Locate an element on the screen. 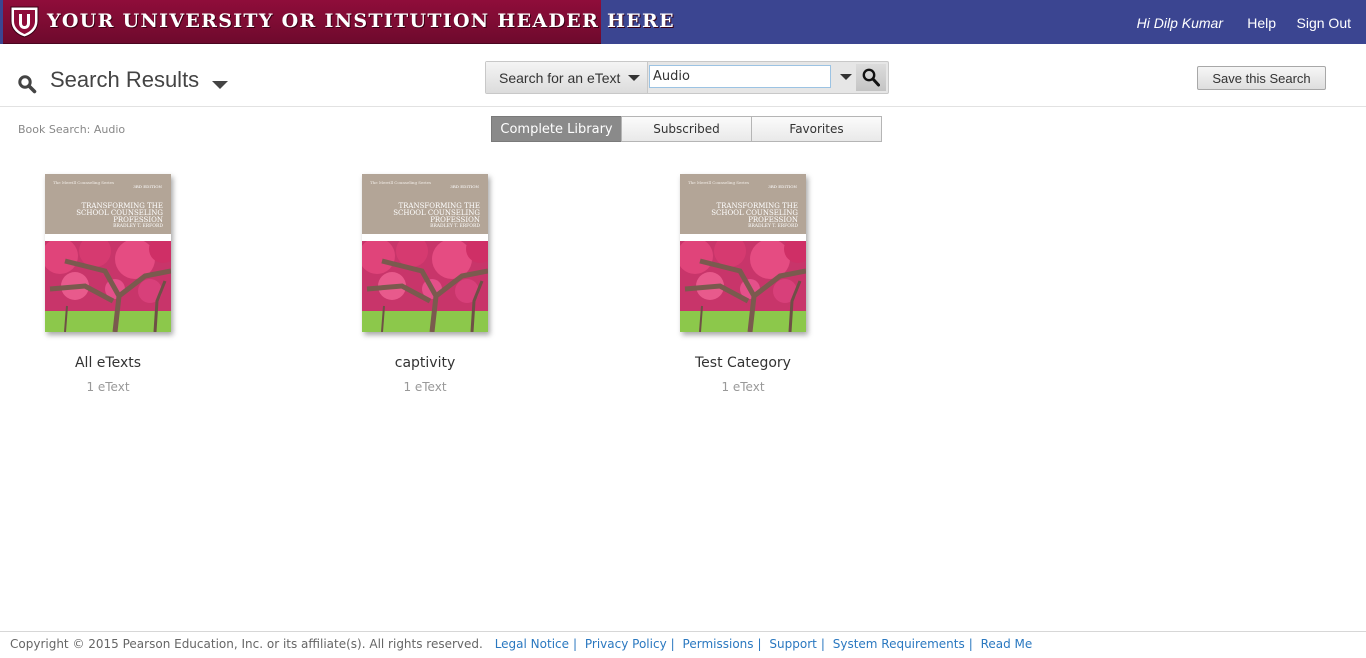 The height and width of the screenshot is (658, 1366). search-scope-dropdown: Search for an eText is located at coordinates (567, 77).